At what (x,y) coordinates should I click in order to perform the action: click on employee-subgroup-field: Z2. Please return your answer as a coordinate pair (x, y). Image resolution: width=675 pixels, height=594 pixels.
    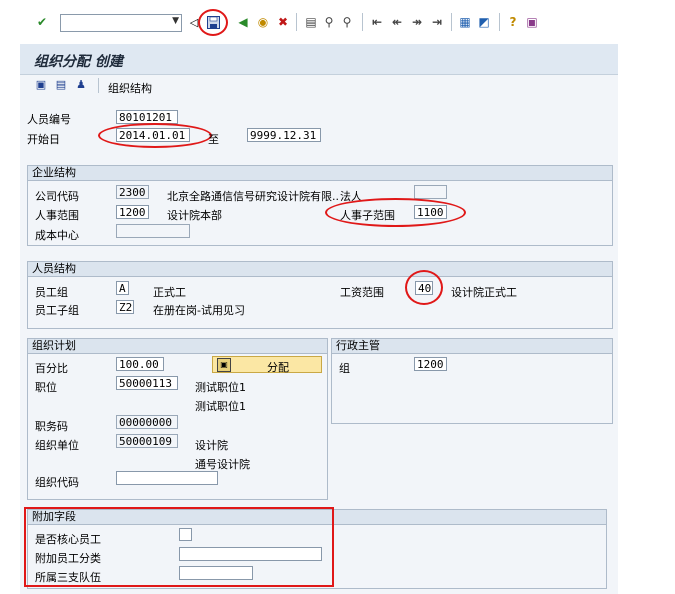
    Looking at the image, I should click on (125, 307).